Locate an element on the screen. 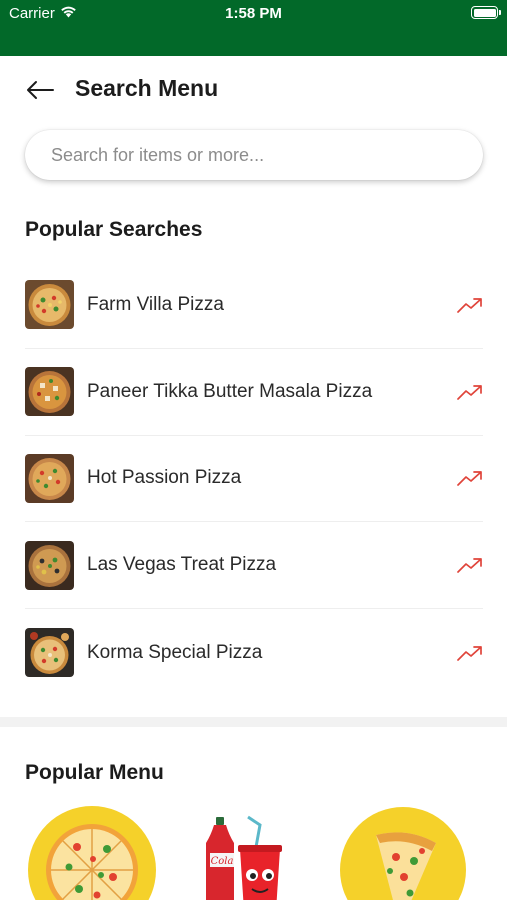 Image resolution: width=507 pixels, height=900 pixels. search-box is located at coordinates (254, 155).